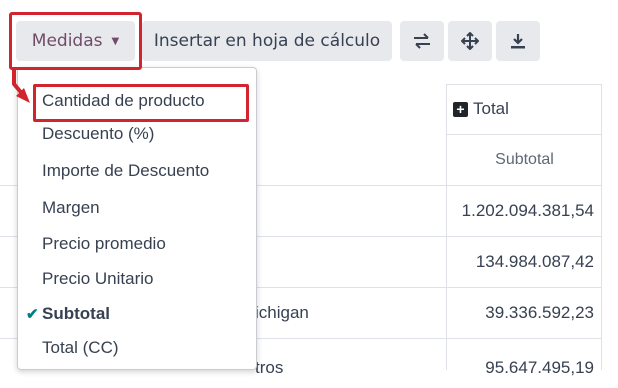 Image resolution: width=618 pixels, height=388 pixels. What do you see at coordinates (80, 348) in the screenshot?
I see `menu-item-total-cc: Total (CC)` at bounding box center [80, 348].